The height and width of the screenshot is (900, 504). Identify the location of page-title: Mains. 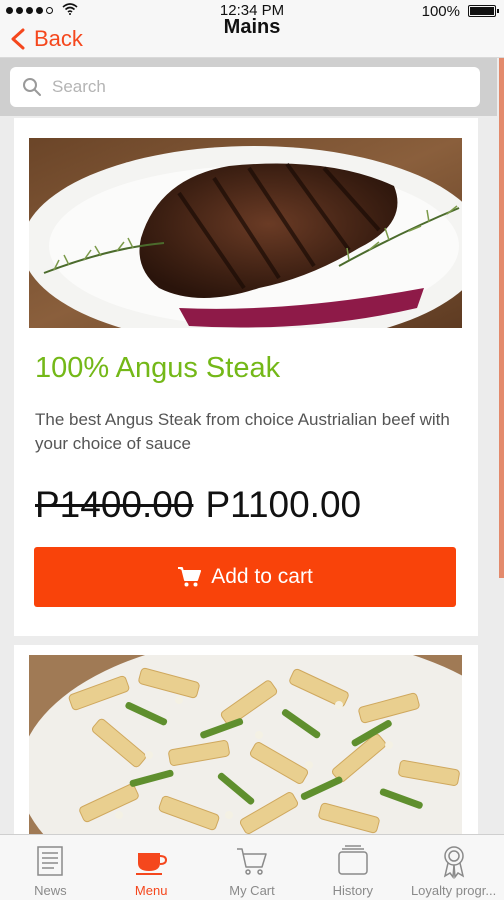
(252, 27).